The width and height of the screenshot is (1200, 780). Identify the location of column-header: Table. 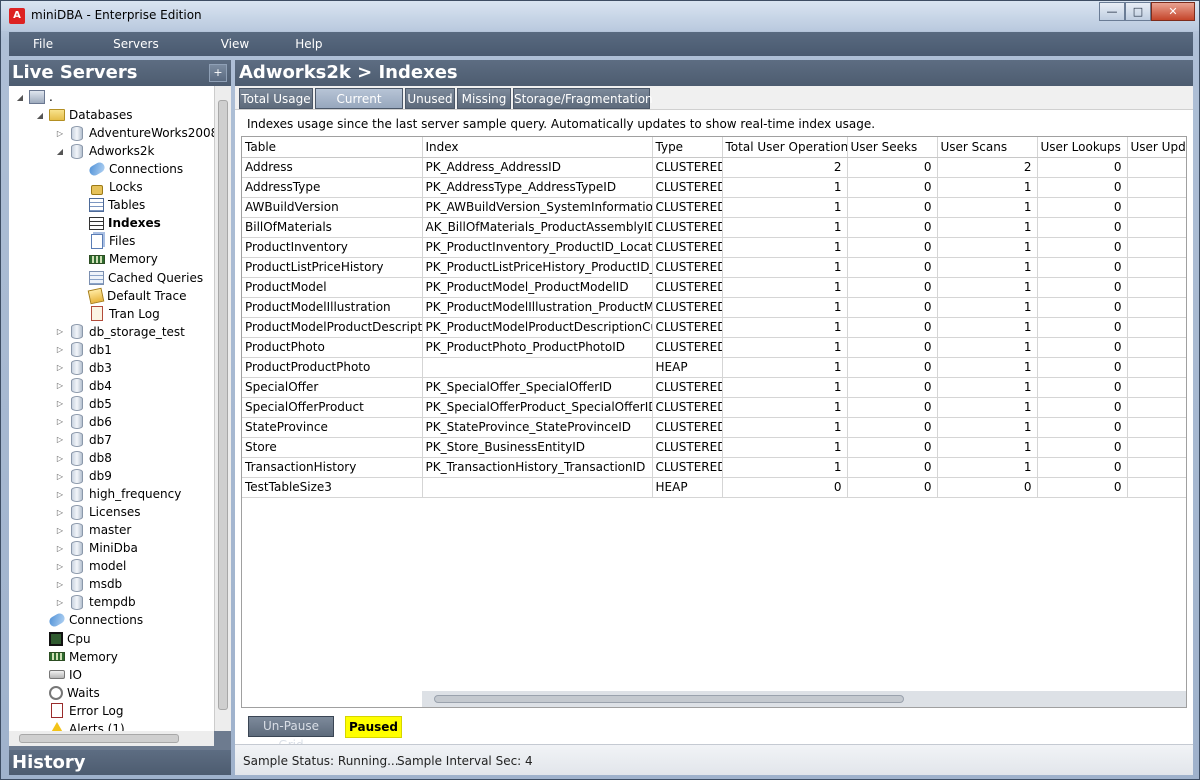
(332, 147).